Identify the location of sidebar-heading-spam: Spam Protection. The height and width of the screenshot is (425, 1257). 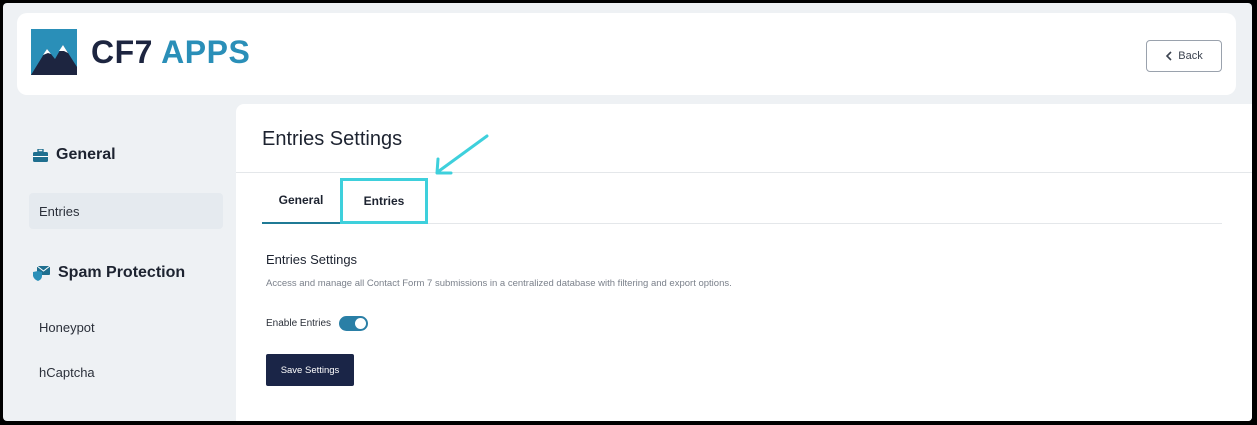
(109, 273).